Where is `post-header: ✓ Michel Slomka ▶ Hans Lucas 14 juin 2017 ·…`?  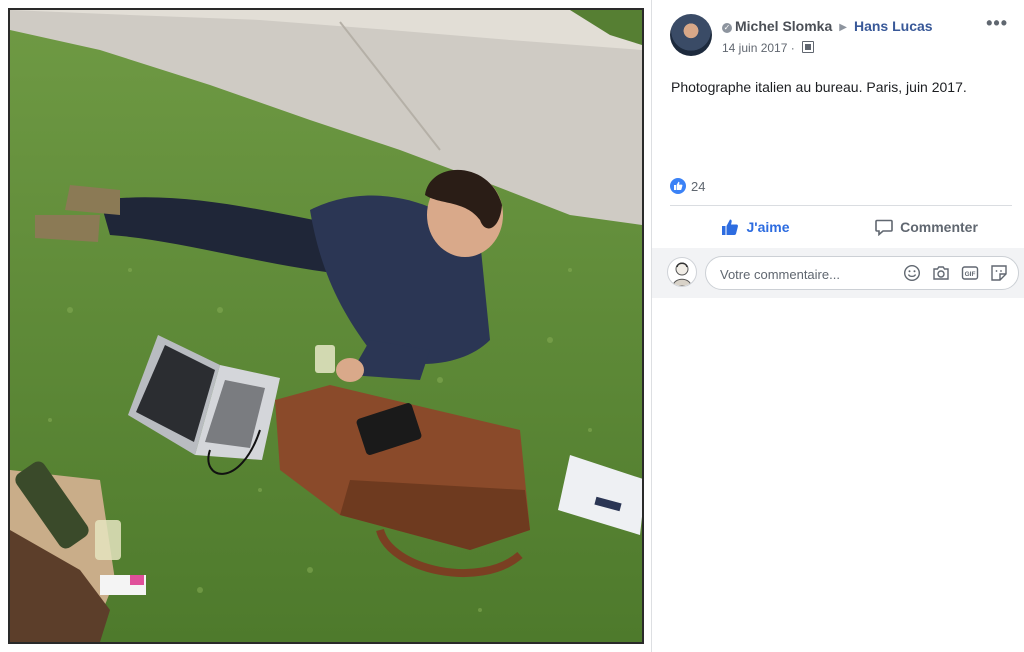
post-header: ✓ Michel Slomka ▶ Hans Lucas 14 juin 2017 ·… is located at coordinates (840, 37).